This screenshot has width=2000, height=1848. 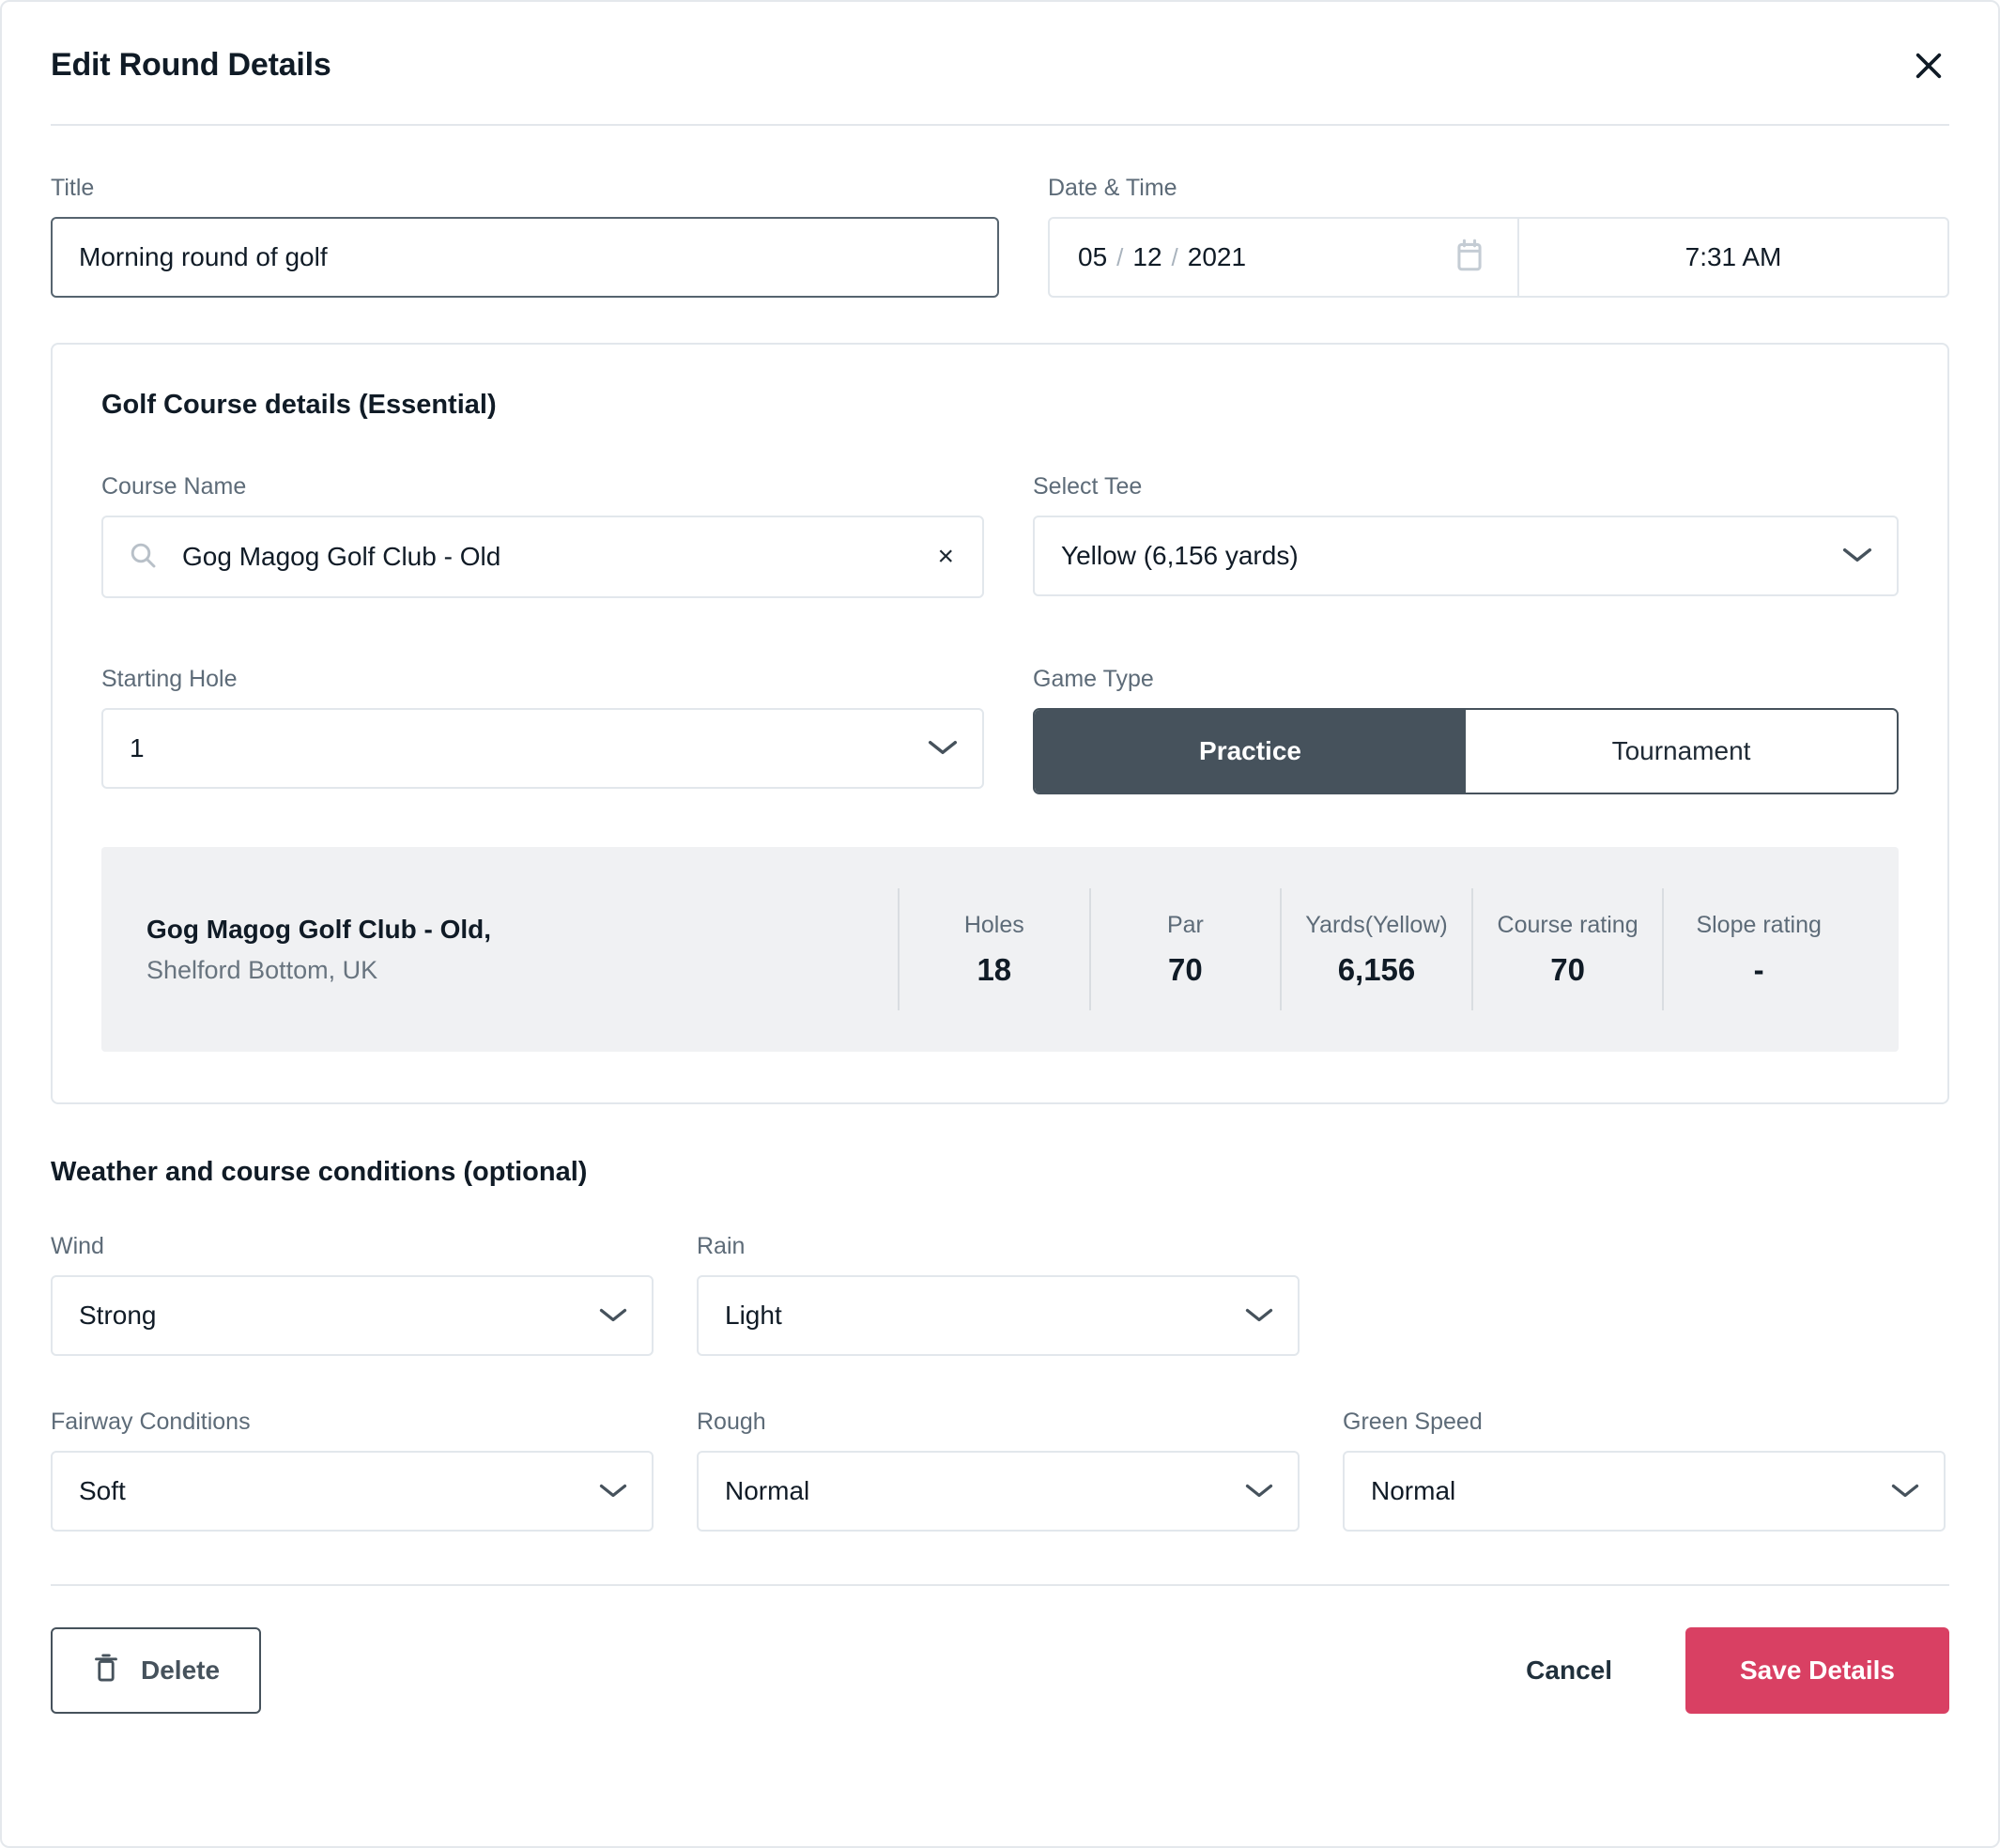 What do you see at coordinates (262, 969) in the screenshot?
I see `course-summary-location: Shelford Bottom, UK` at bounding box center [262, 969].